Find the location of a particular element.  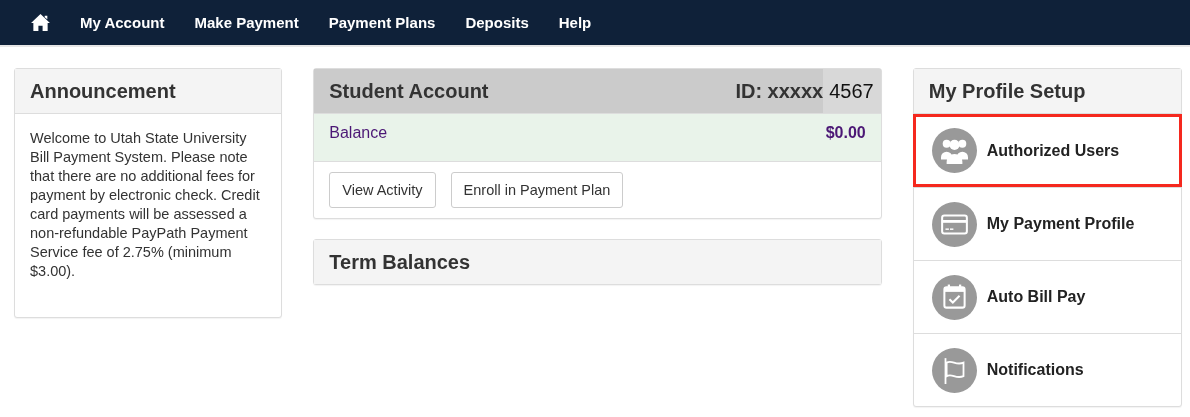

panel-title: Student Account is located at coordinates (409, 91).